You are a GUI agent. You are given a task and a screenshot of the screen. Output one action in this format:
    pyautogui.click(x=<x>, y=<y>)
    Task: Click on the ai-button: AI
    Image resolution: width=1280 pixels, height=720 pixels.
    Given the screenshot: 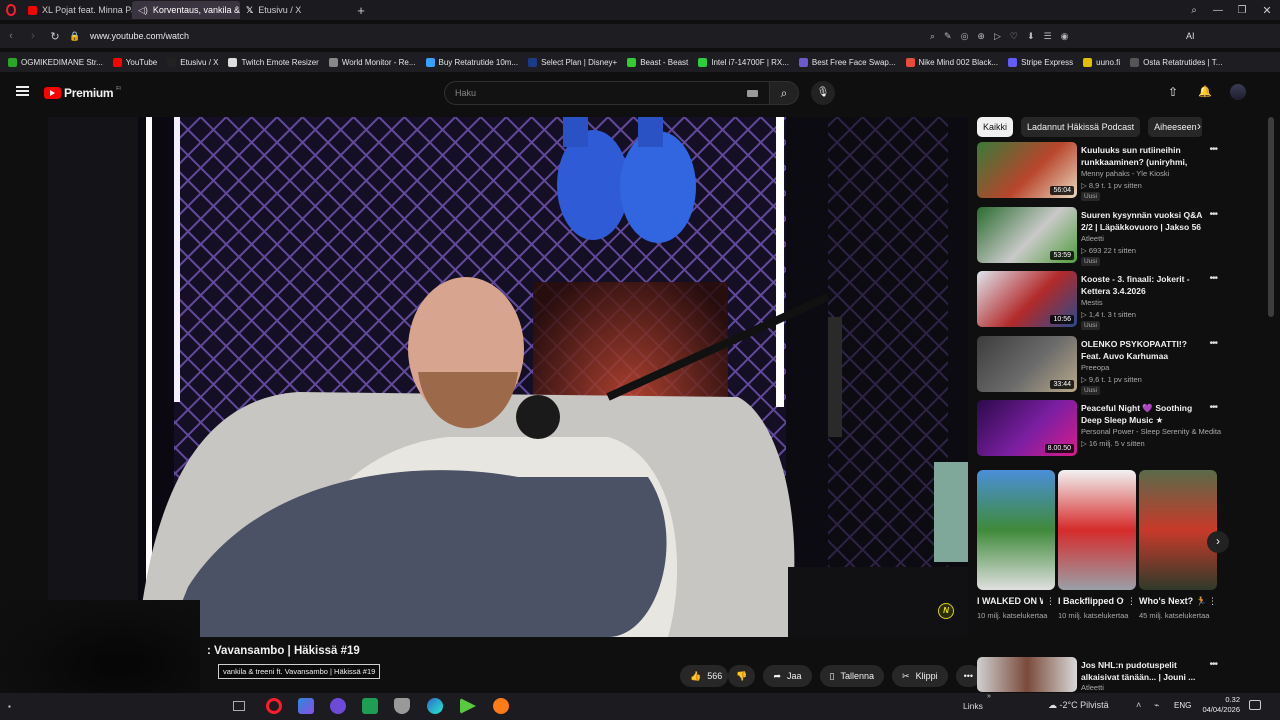 What is the action you would take?
    pyautogui.click(x=1190, y=36)
    